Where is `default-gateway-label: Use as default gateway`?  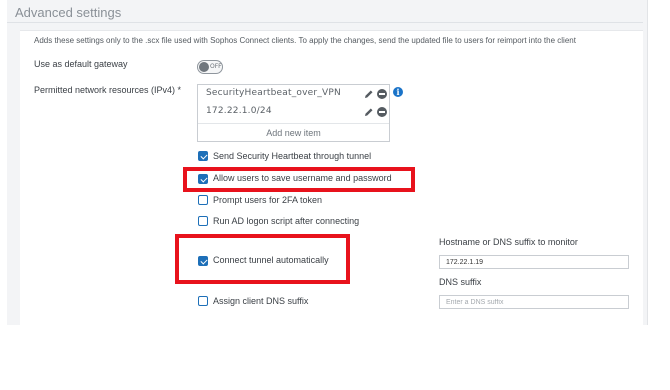 default-gateway-label: Use as default gateway is located at coordinates (81, 64).